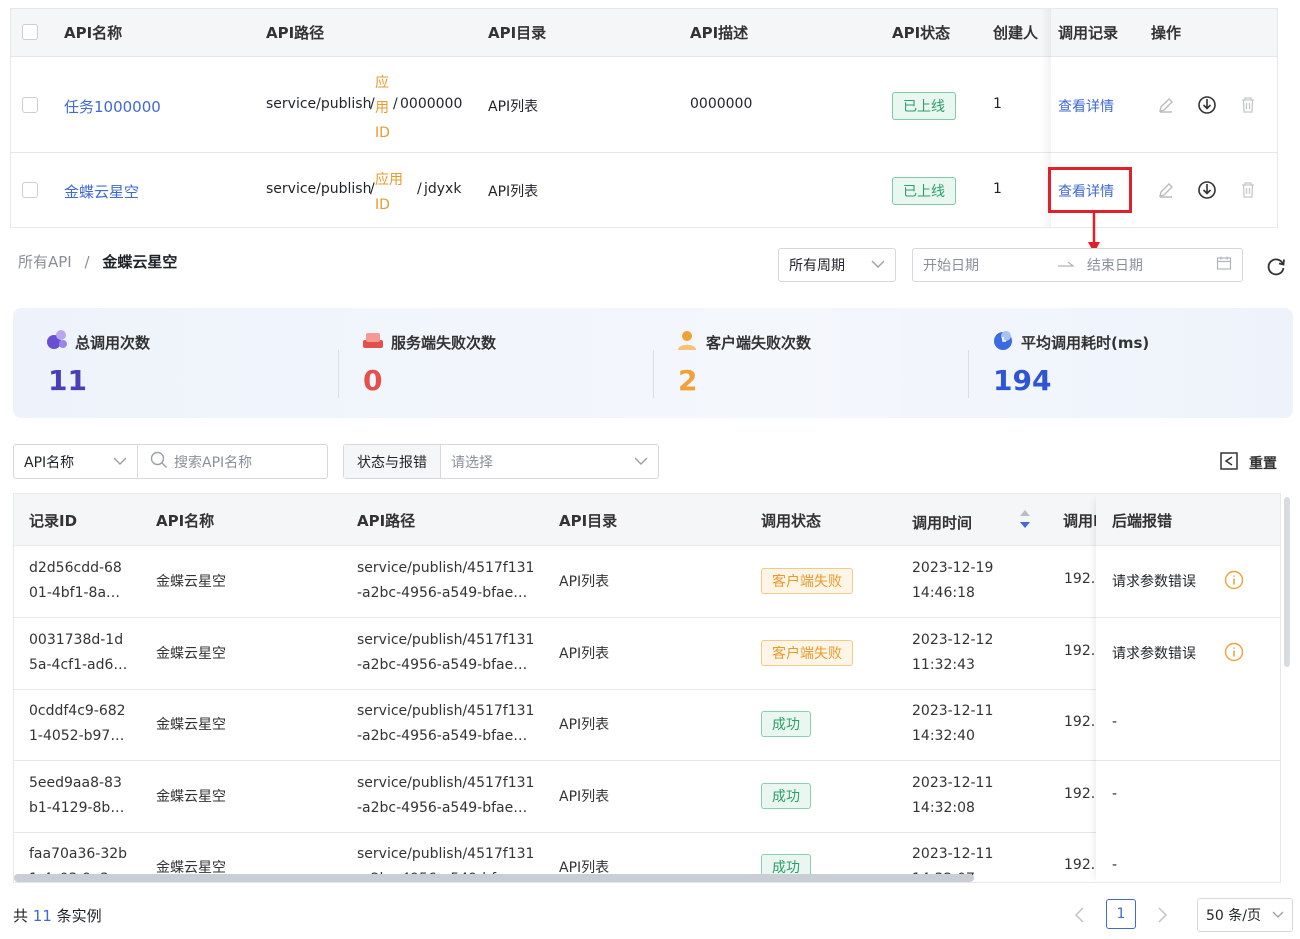 The image size is (1300, 939). Describe the element at coordinates (1248, 463) in the screenshot. I see `reset-button: 重置` at that location.